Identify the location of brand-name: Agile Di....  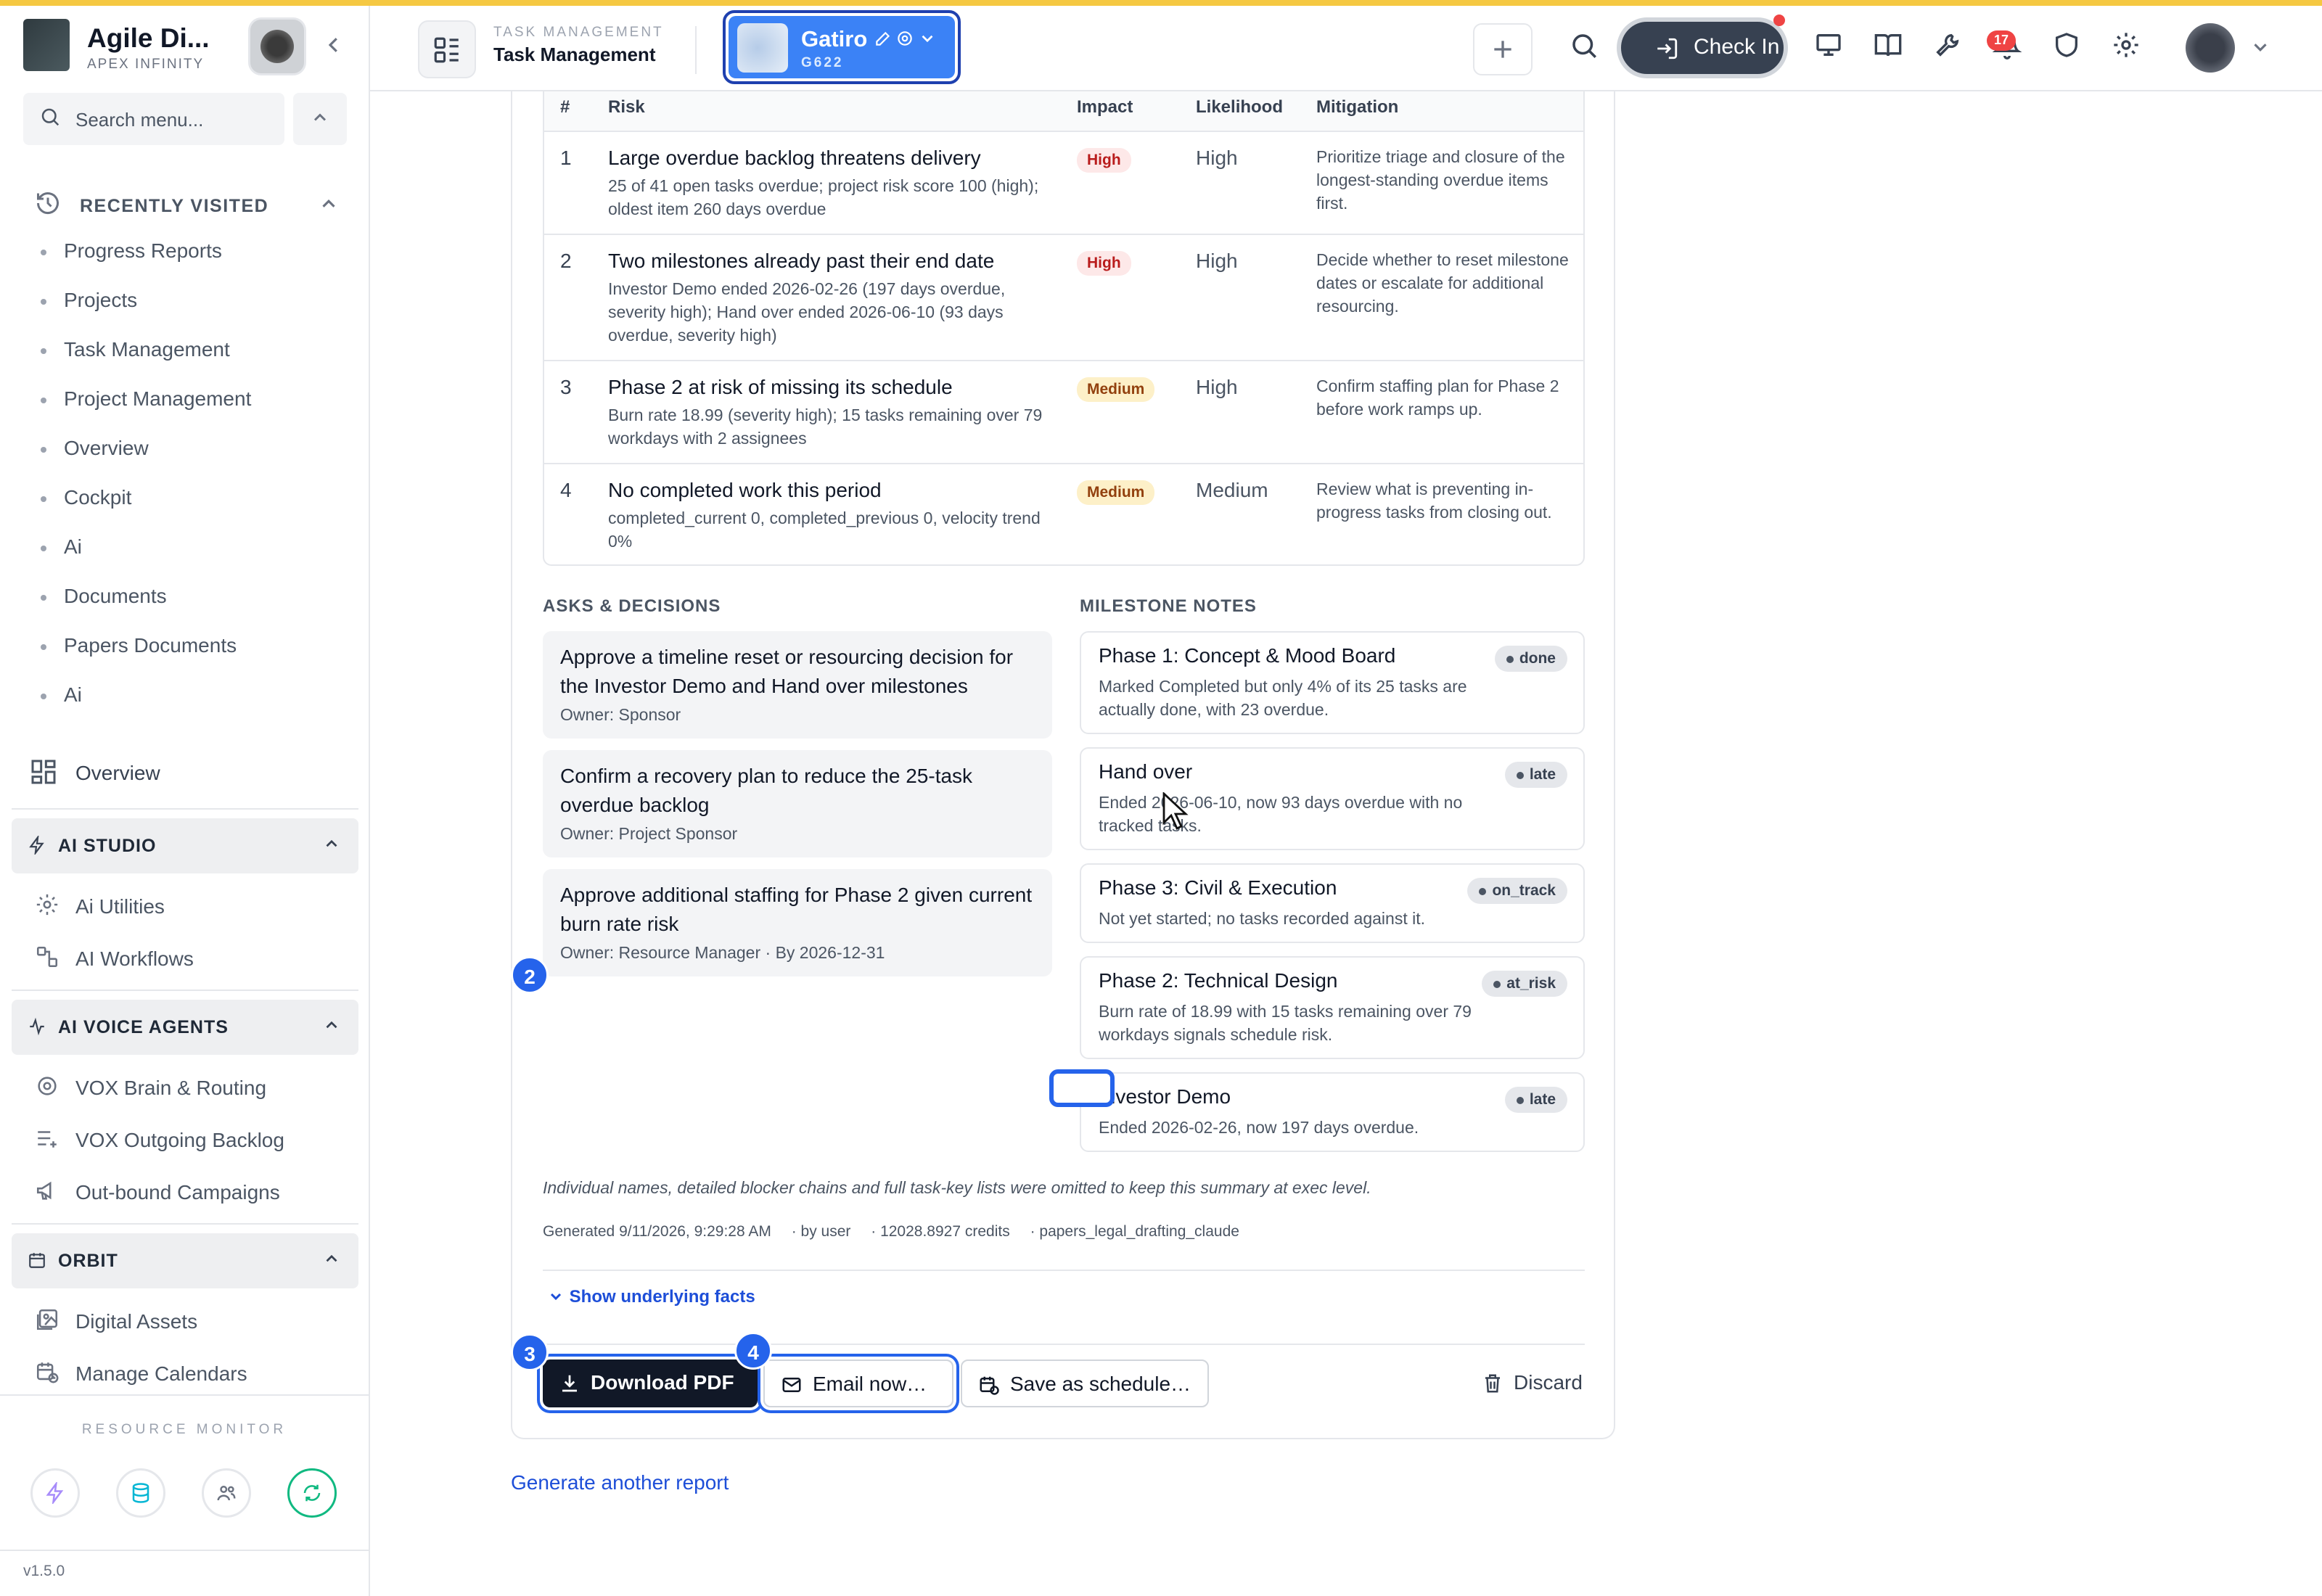
(148, 38).